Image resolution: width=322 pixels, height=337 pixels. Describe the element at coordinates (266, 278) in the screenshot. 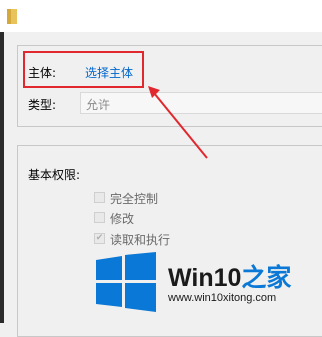

I see `watermark-title-accent: 之家` at that location.